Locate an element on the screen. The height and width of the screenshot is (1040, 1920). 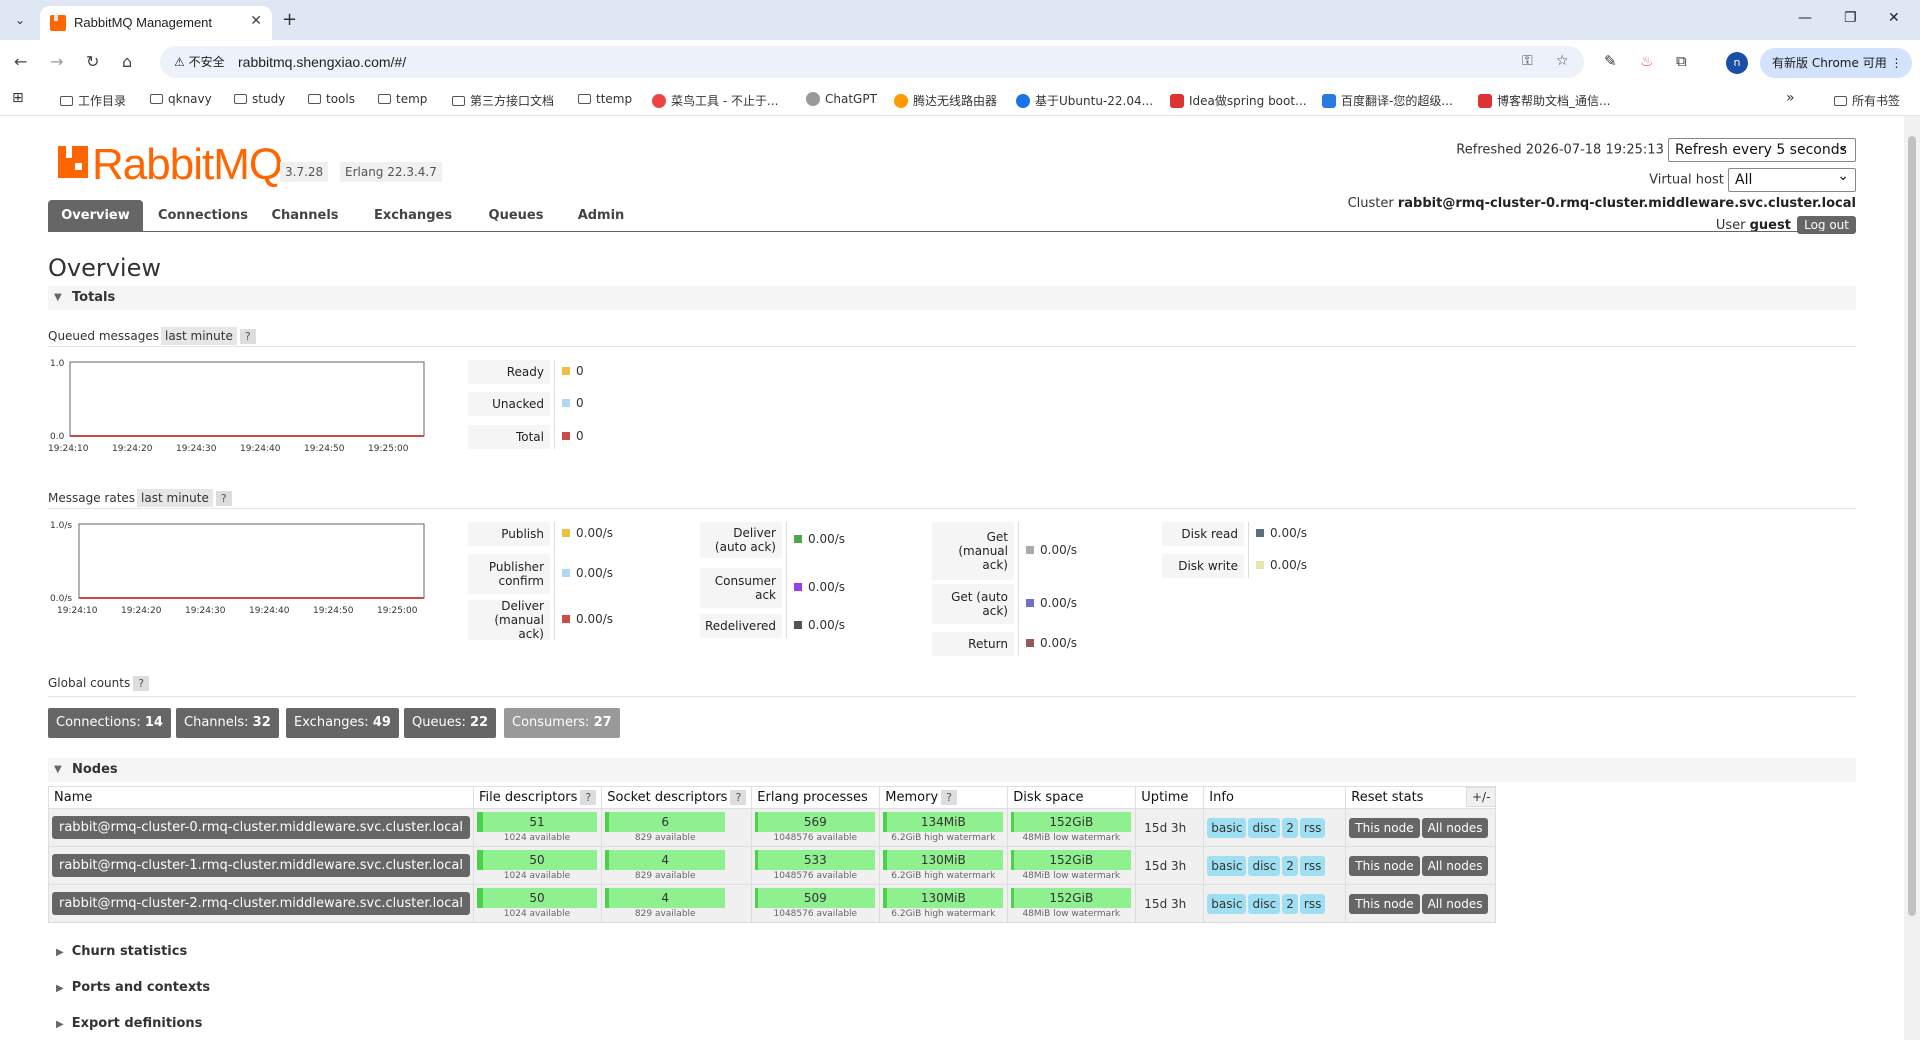
profile-avatar: n is located at coordinates (1737, 63).